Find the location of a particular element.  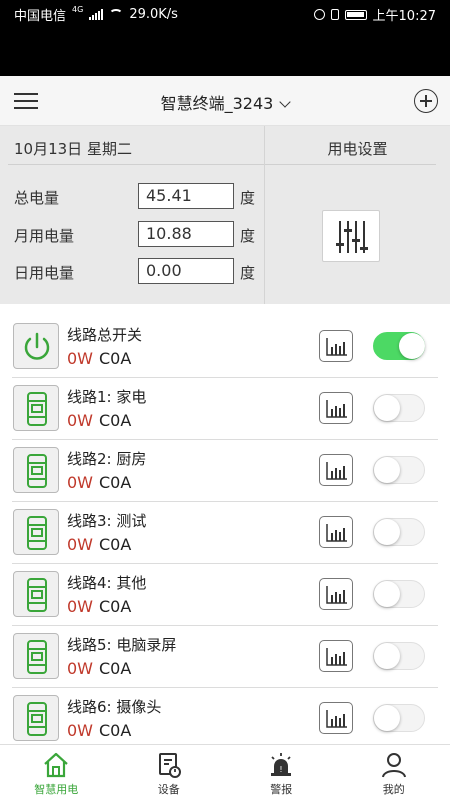

signal-icon is located at coordinates (96, 14).